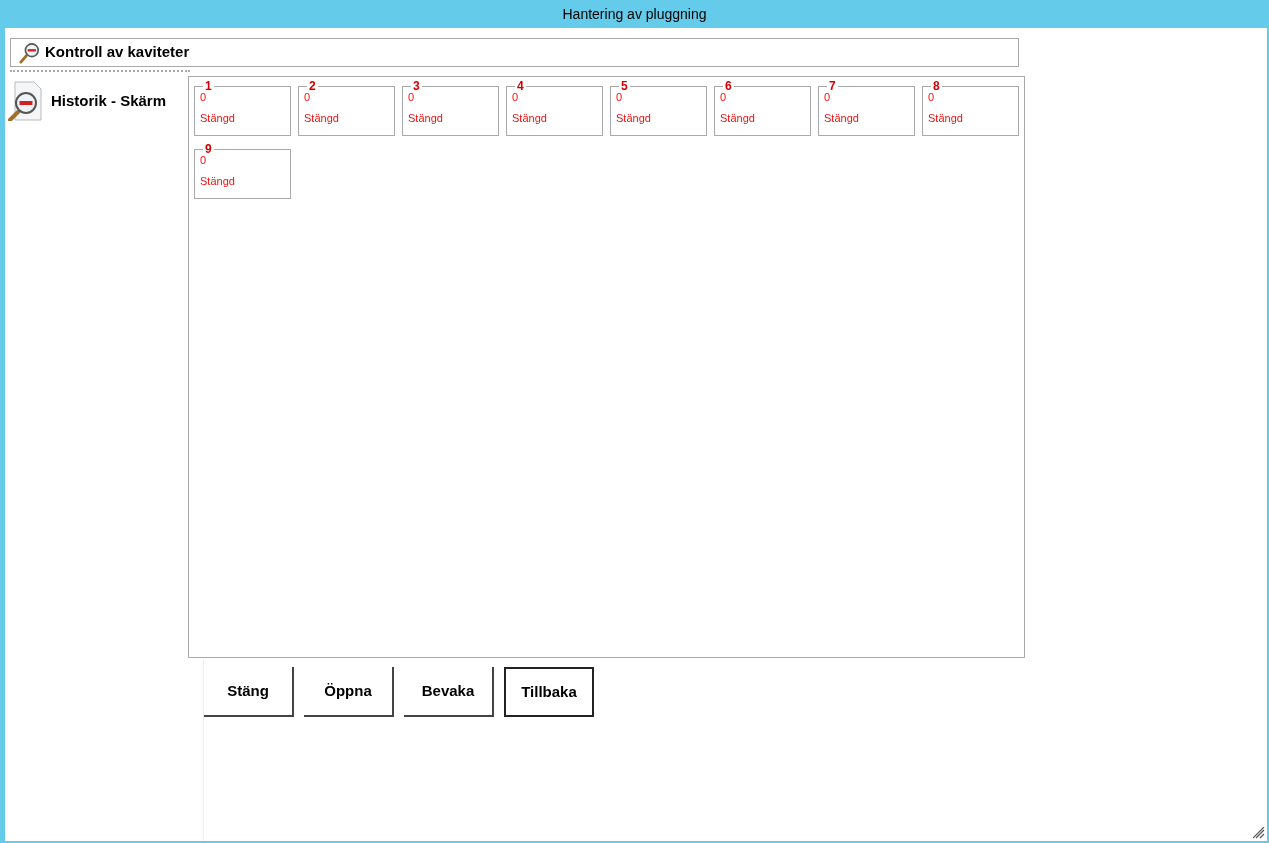 This screenshot has width=1269, height=843. I want to click on action-button: Stäng, so click(249, 692).